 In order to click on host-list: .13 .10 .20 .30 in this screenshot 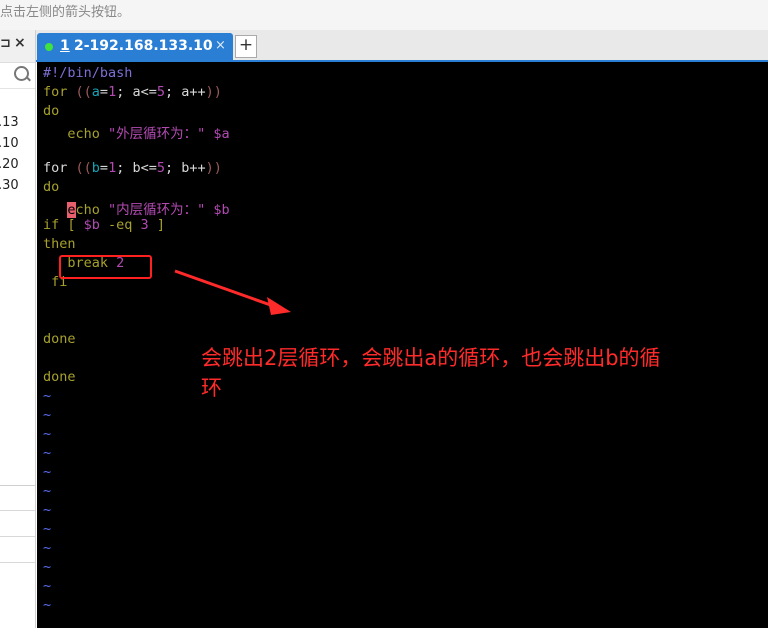, I will do `click(9, 154)`.